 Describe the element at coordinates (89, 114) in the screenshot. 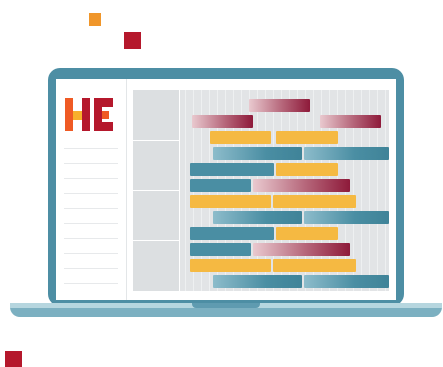

I see `hc-logo-icon` at that location.